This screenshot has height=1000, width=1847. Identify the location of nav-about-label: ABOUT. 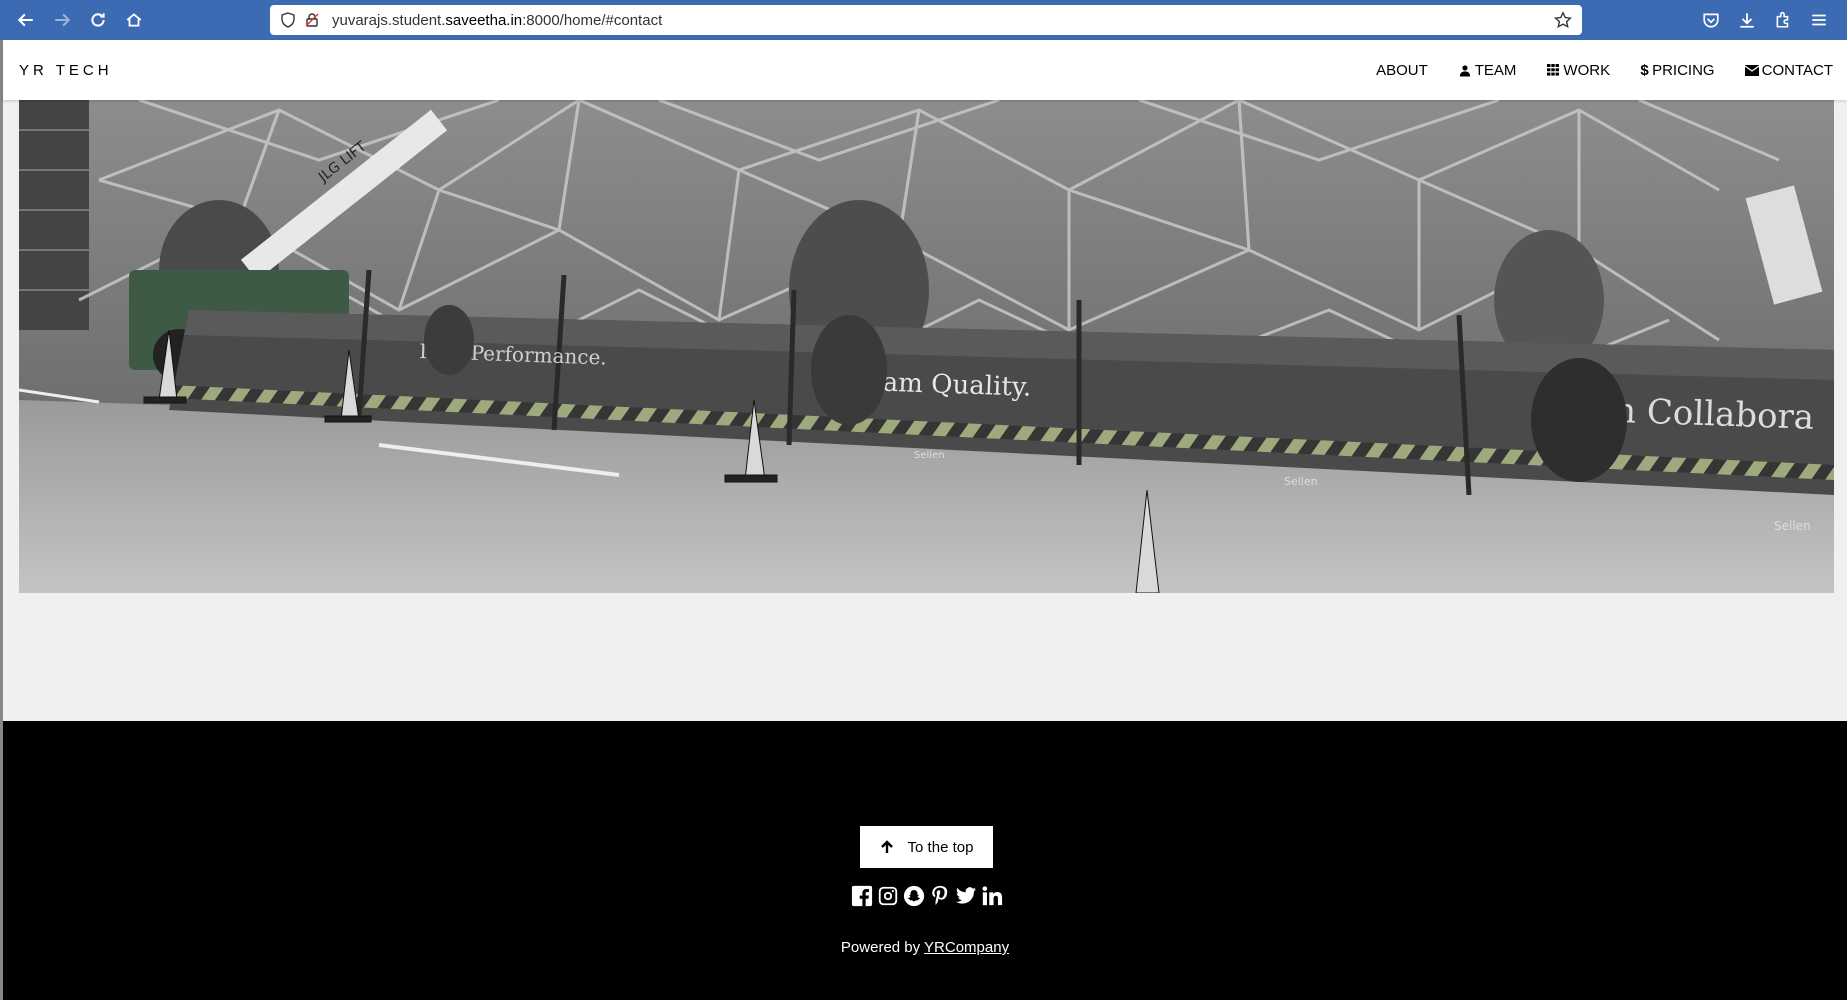
(1402, 70).